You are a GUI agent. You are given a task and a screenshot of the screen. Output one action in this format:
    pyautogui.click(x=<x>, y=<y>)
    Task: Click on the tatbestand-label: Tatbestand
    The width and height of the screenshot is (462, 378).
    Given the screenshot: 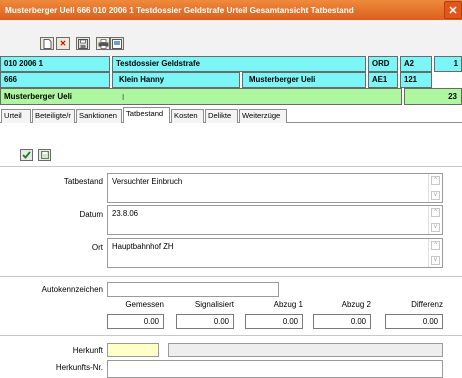 What is the action you would take?
    pyautogui.click(x=83, y=181)
    